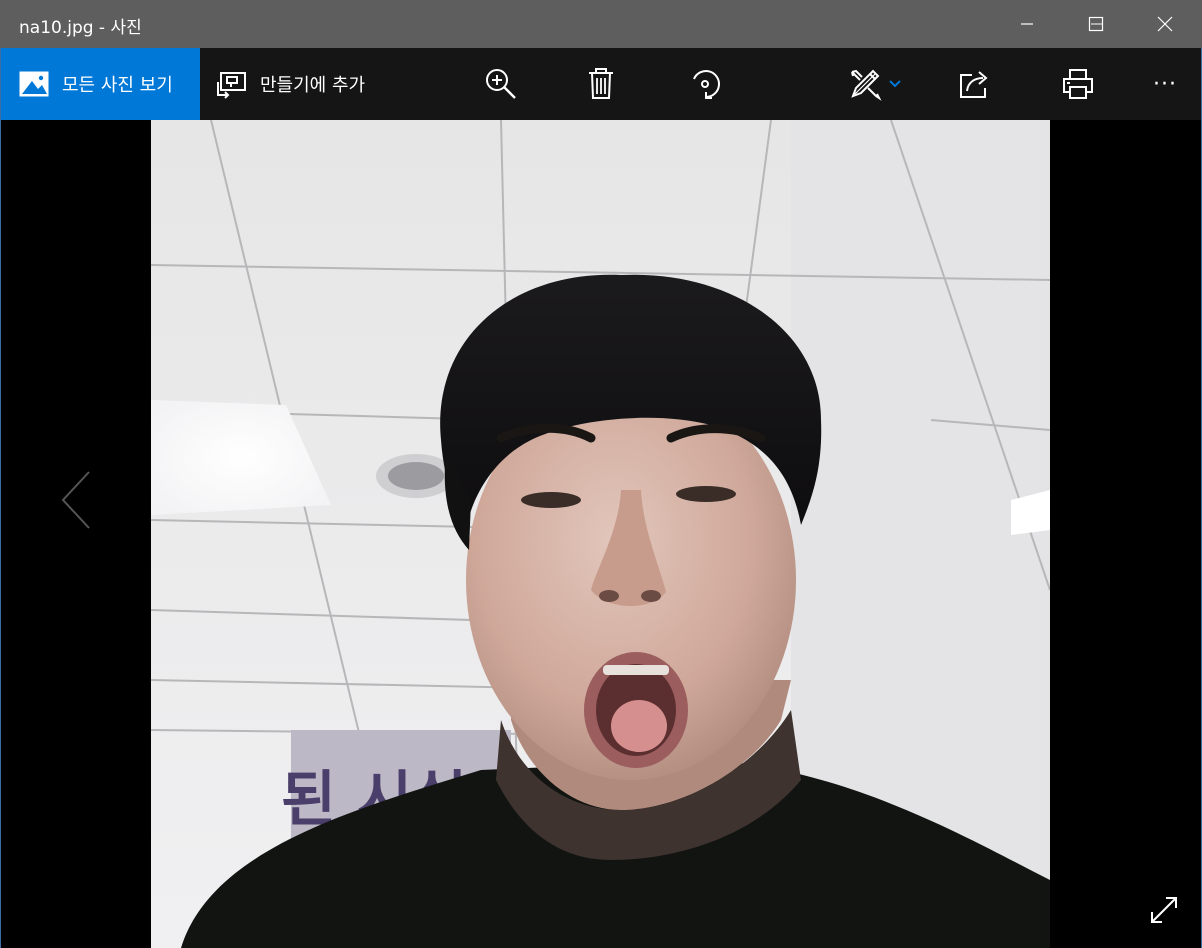 The width and height of the screenshot is (1202, 948). Describe the element at coordinates (80, 28) in the screenshot. I see `window-title: na10.jpg - 사진` at that location.